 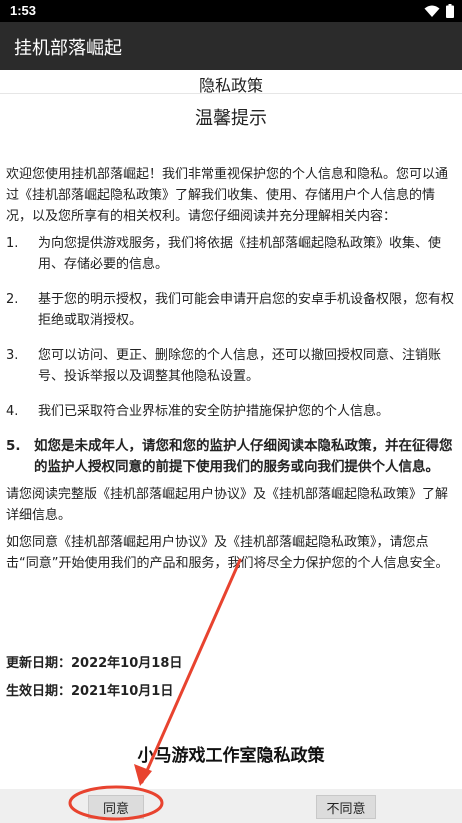 What do you see at coordinates (12, 299) in the screenshot?
I see `item-number: 2.` at bounding box center [12, 299].